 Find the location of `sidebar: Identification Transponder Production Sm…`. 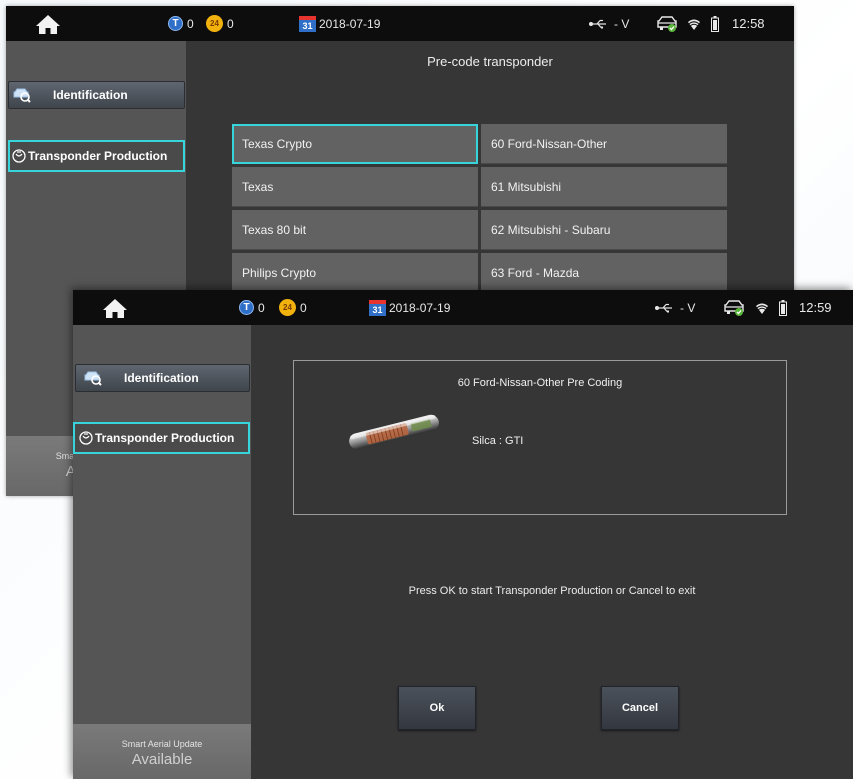

sidebar: Identification Transponder Production Sm… is located at coordinates (162, 552).